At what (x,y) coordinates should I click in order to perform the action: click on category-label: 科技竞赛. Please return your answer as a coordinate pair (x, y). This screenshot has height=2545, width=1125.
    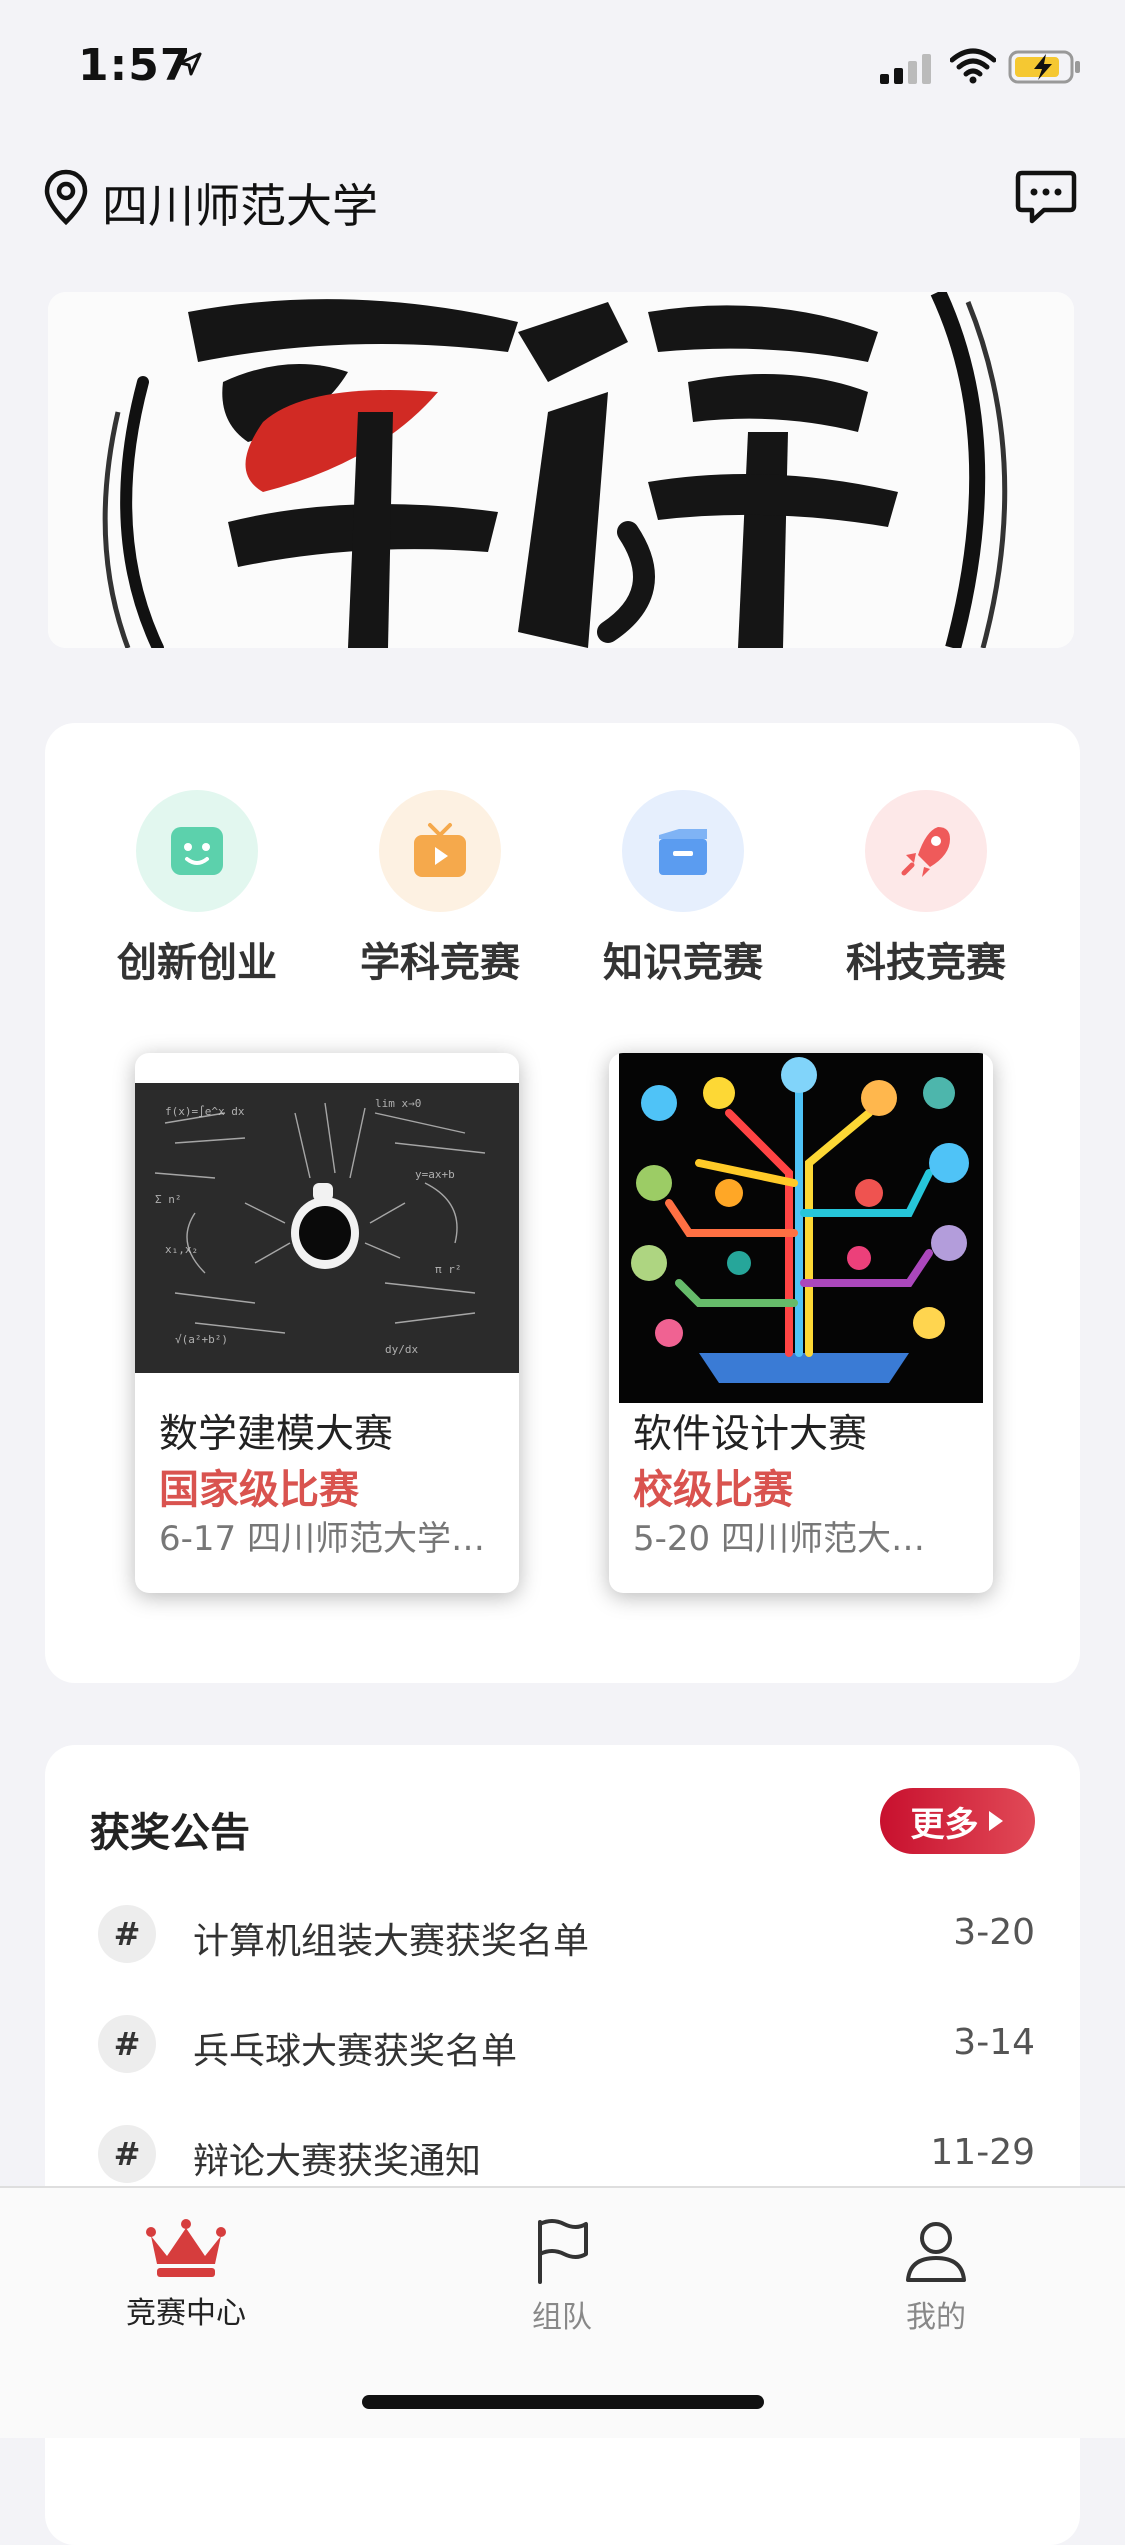
    Looking at the image, I should click on (926, 963).